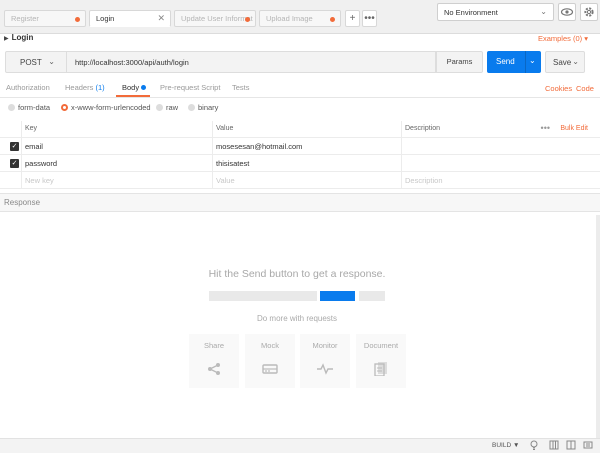 The image size is (600, 453). What do you see at coordinates (325, 345) in the screenshot?
I see `card-label: Monitor` at bounding box center [325, 345].